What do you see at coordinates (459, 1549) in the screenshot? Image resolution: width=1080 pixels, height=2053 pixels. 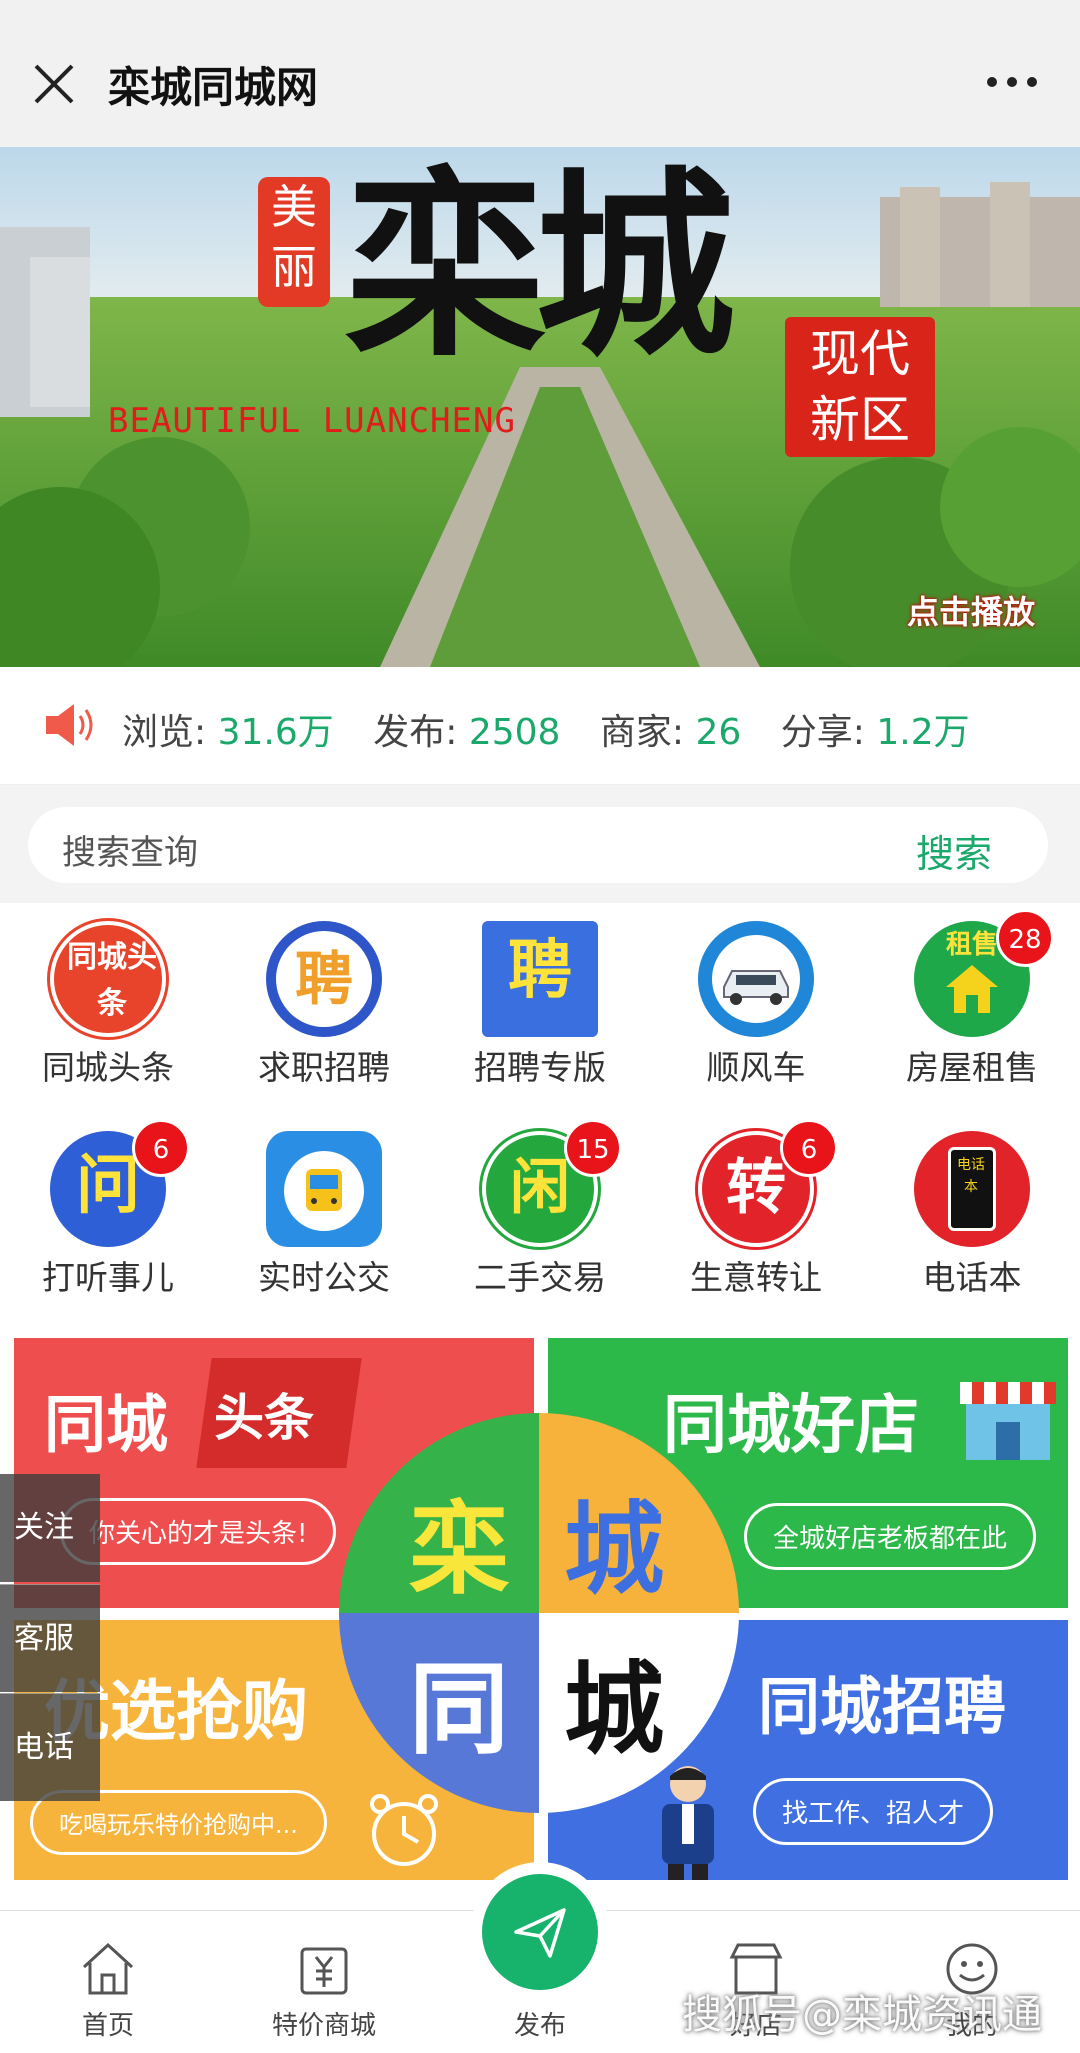 I see `circle-char-luan: 栾` at bounding box center [459, 1549].